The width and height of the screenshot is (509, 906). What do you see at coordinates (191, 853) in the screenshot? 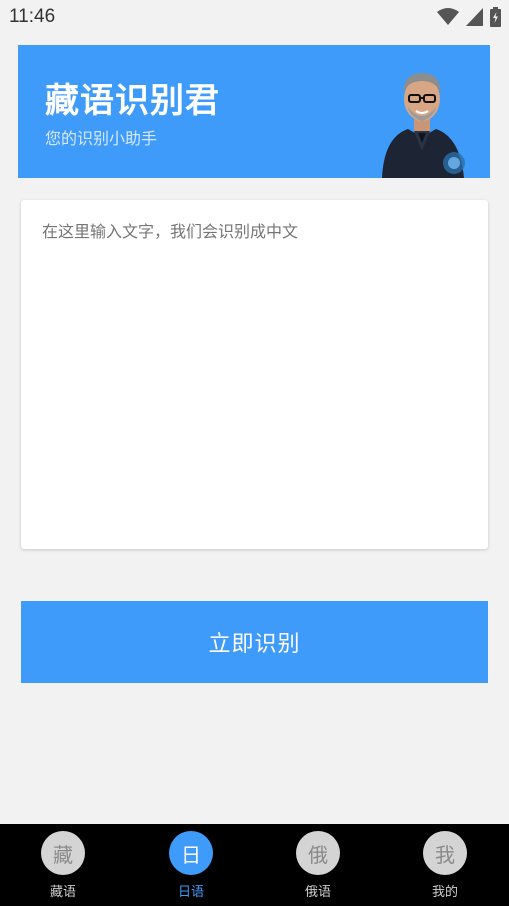
I see `japanese-icon: 日` at bounding box center [191, 853].